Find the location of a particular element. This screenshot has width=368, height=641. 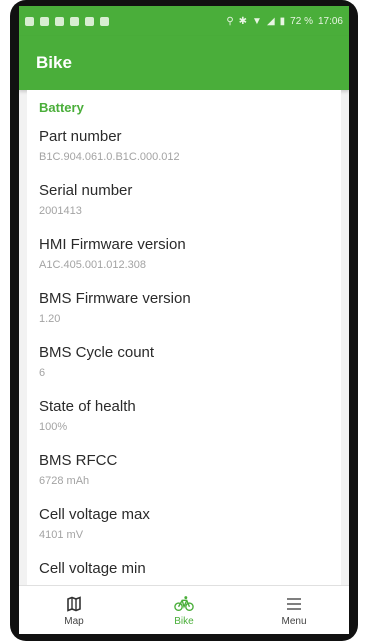

detail-value: 6 is located at coordinates (42, 373).